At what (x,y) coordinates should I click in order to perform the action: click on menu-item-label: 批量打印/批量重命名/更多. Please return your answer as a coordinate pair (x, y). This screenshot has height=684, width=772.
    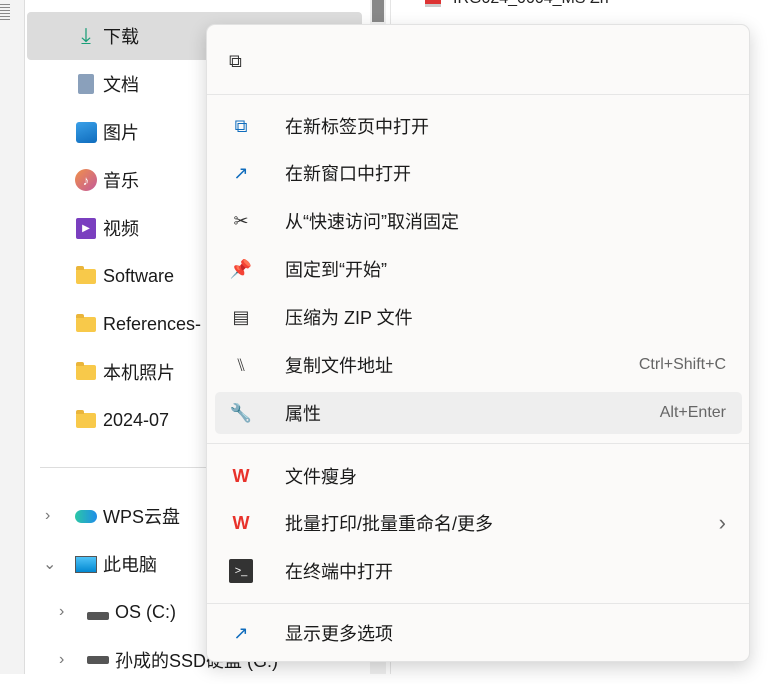
    Looking at the image, I should click on (389, 524).